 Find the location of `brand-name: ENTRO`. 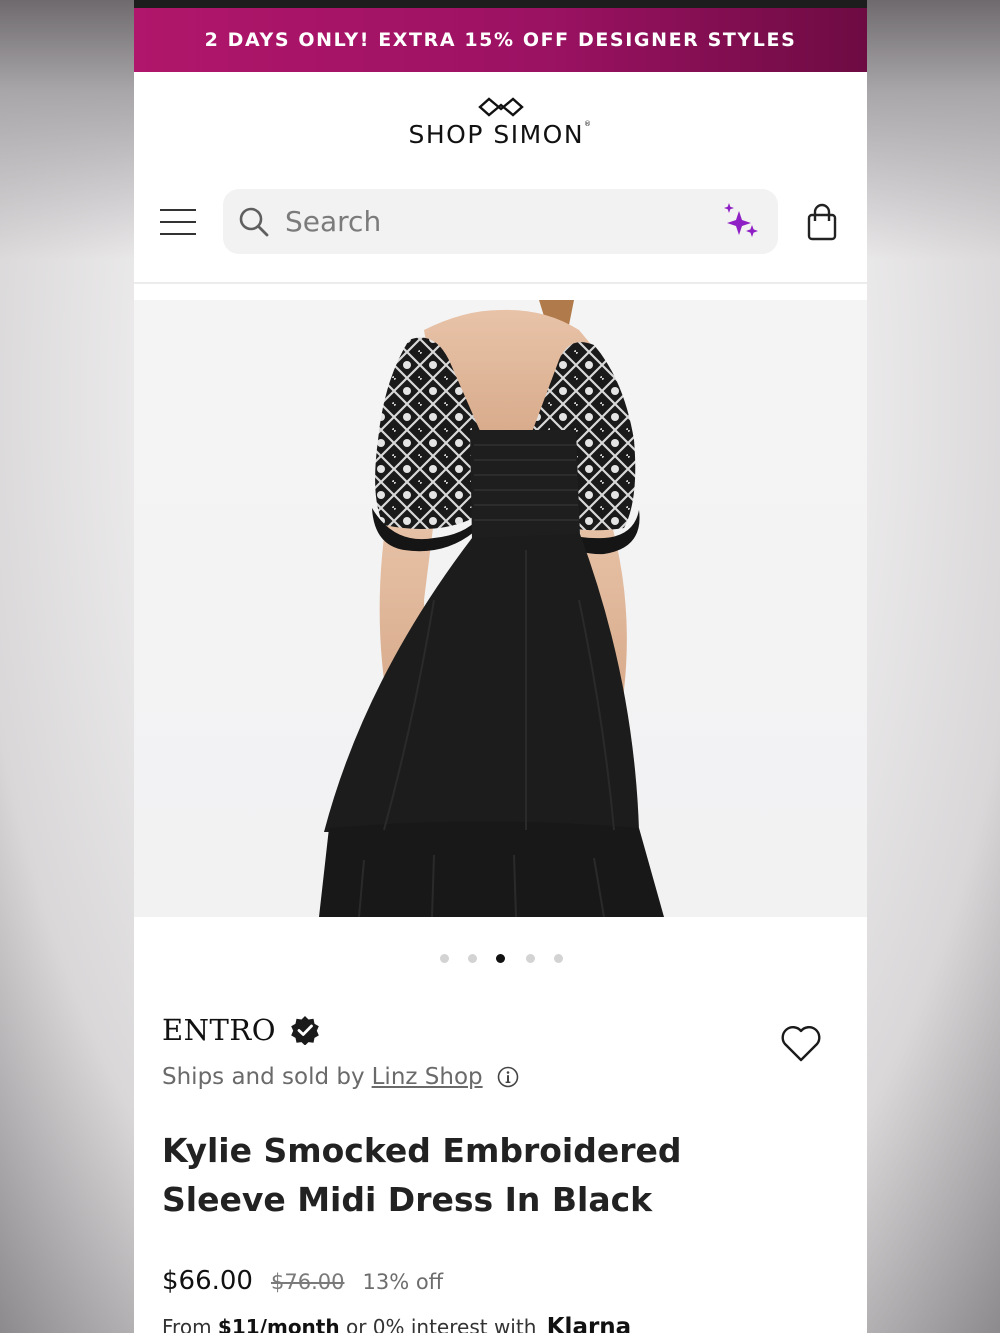

brand-name: ENTRO is located at coordinates (219, 1030).